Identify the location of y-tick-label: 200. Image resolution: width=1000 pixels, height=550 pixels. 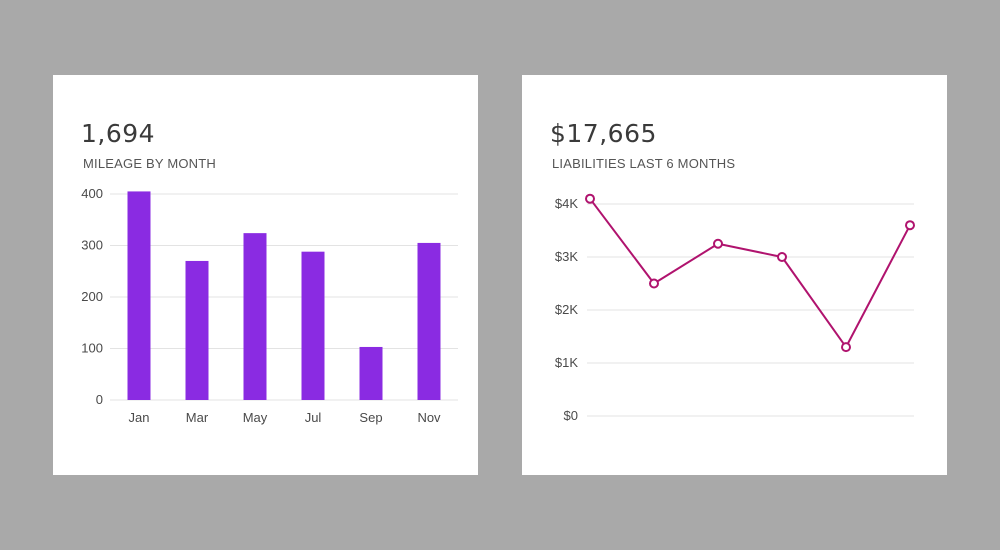
(92, 296).